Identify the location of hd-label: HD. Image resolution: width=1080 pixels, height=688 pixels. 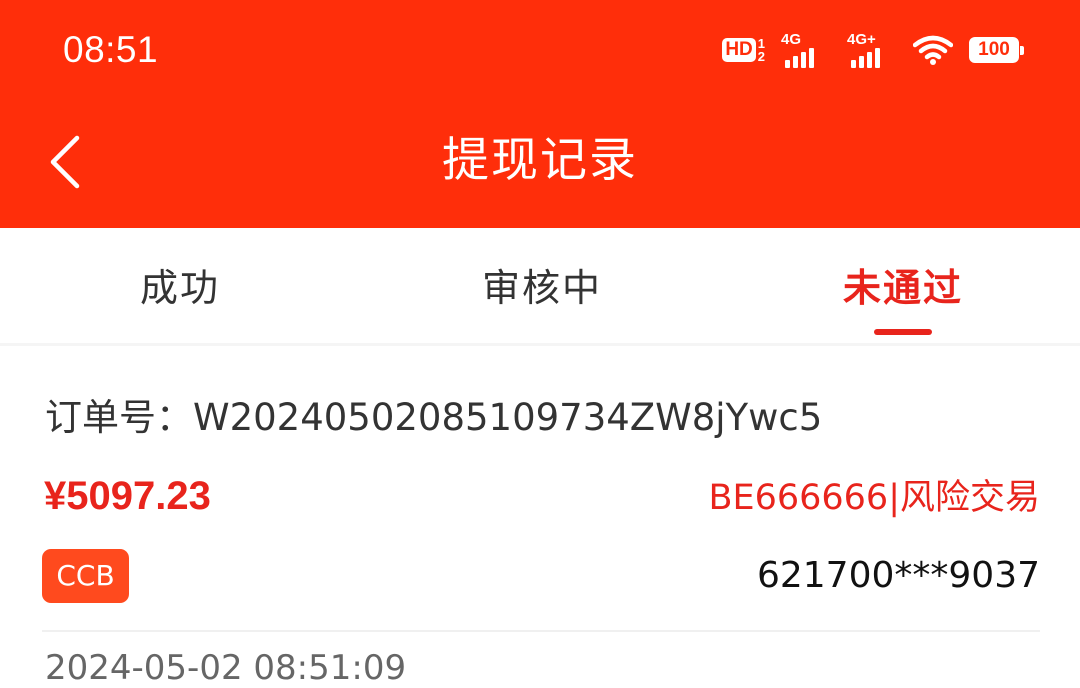
(739, 50).